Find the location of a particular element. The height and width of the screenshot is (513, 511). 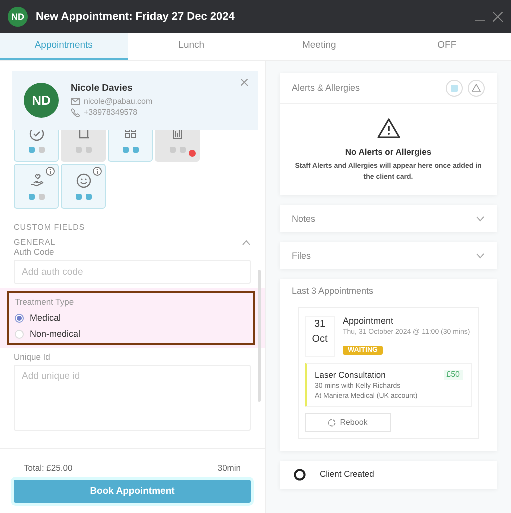

client-avatar: ND is located at coordinates (41, 100).